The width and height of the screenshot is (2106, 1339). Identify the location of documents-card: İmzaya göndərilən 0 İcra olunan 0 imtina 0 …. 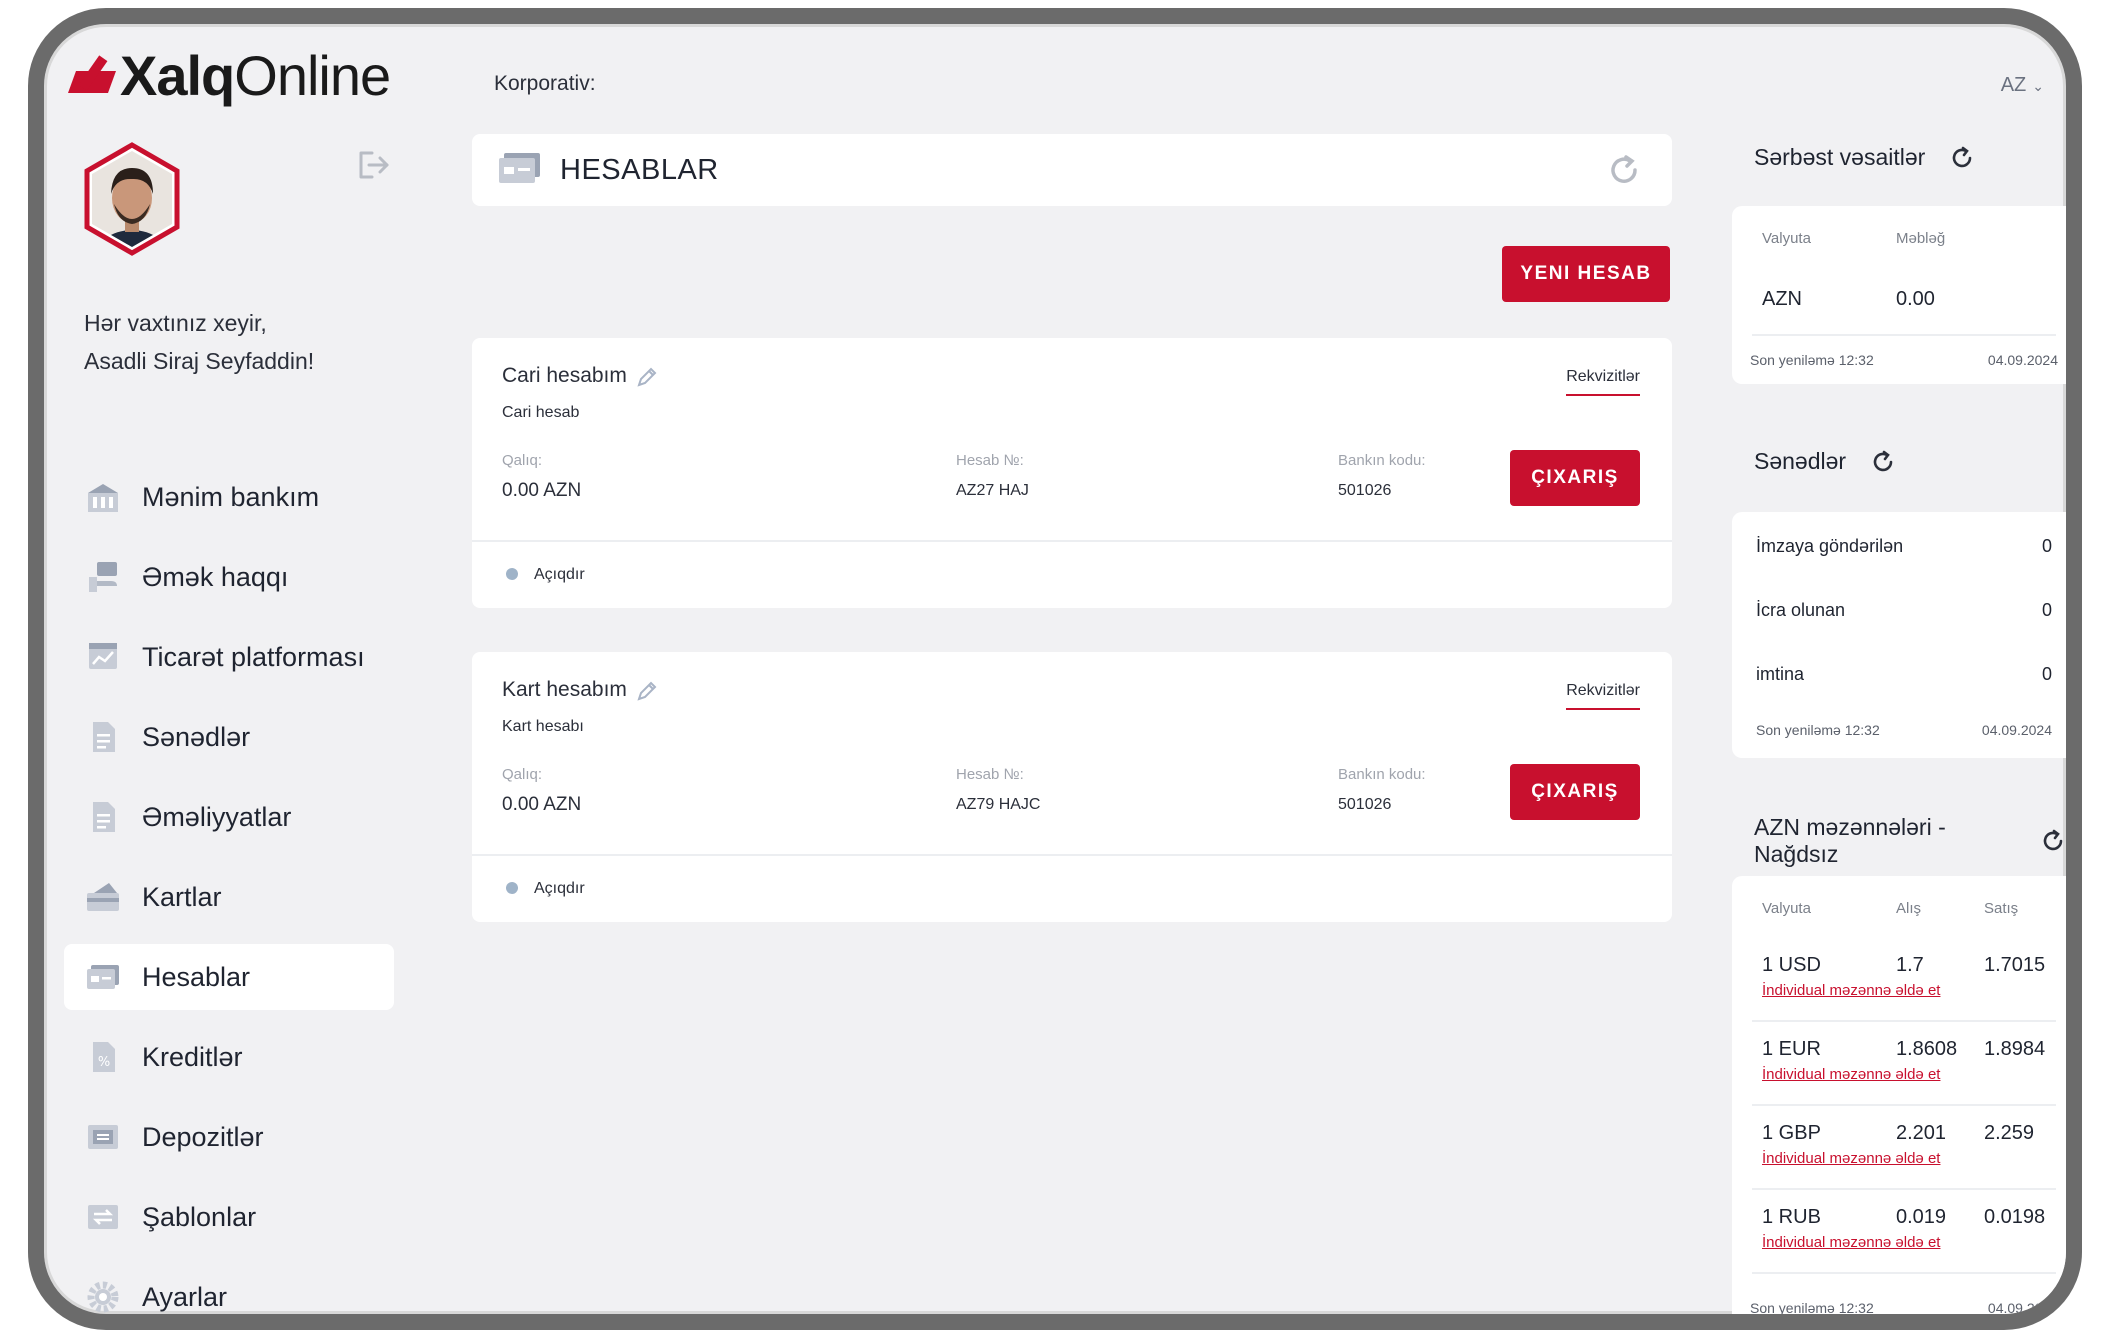
(1899, 635).